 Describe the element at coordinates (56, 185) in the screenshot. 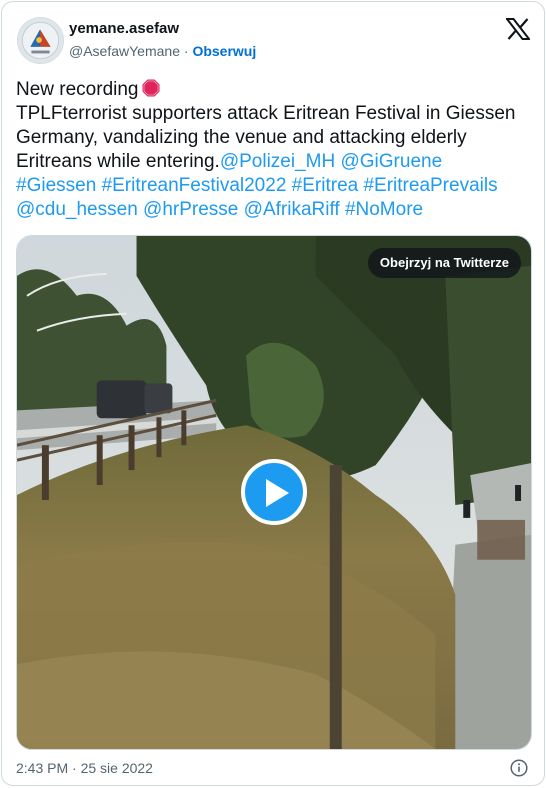

I see `hashtag-giessen: #Giessen` at that location.